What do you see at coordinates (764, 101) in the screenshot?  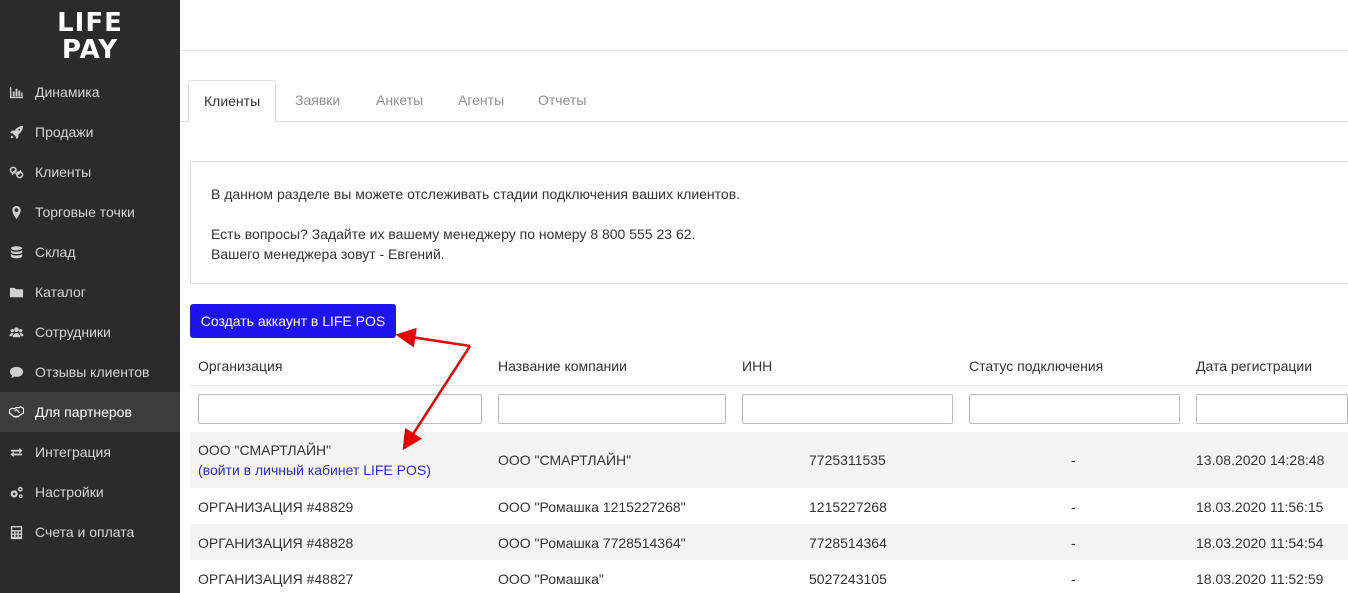 I see `tab-bar: Клиенты Заявки Анкеты Агенты Отчеты` at bounding box center [764, 101].